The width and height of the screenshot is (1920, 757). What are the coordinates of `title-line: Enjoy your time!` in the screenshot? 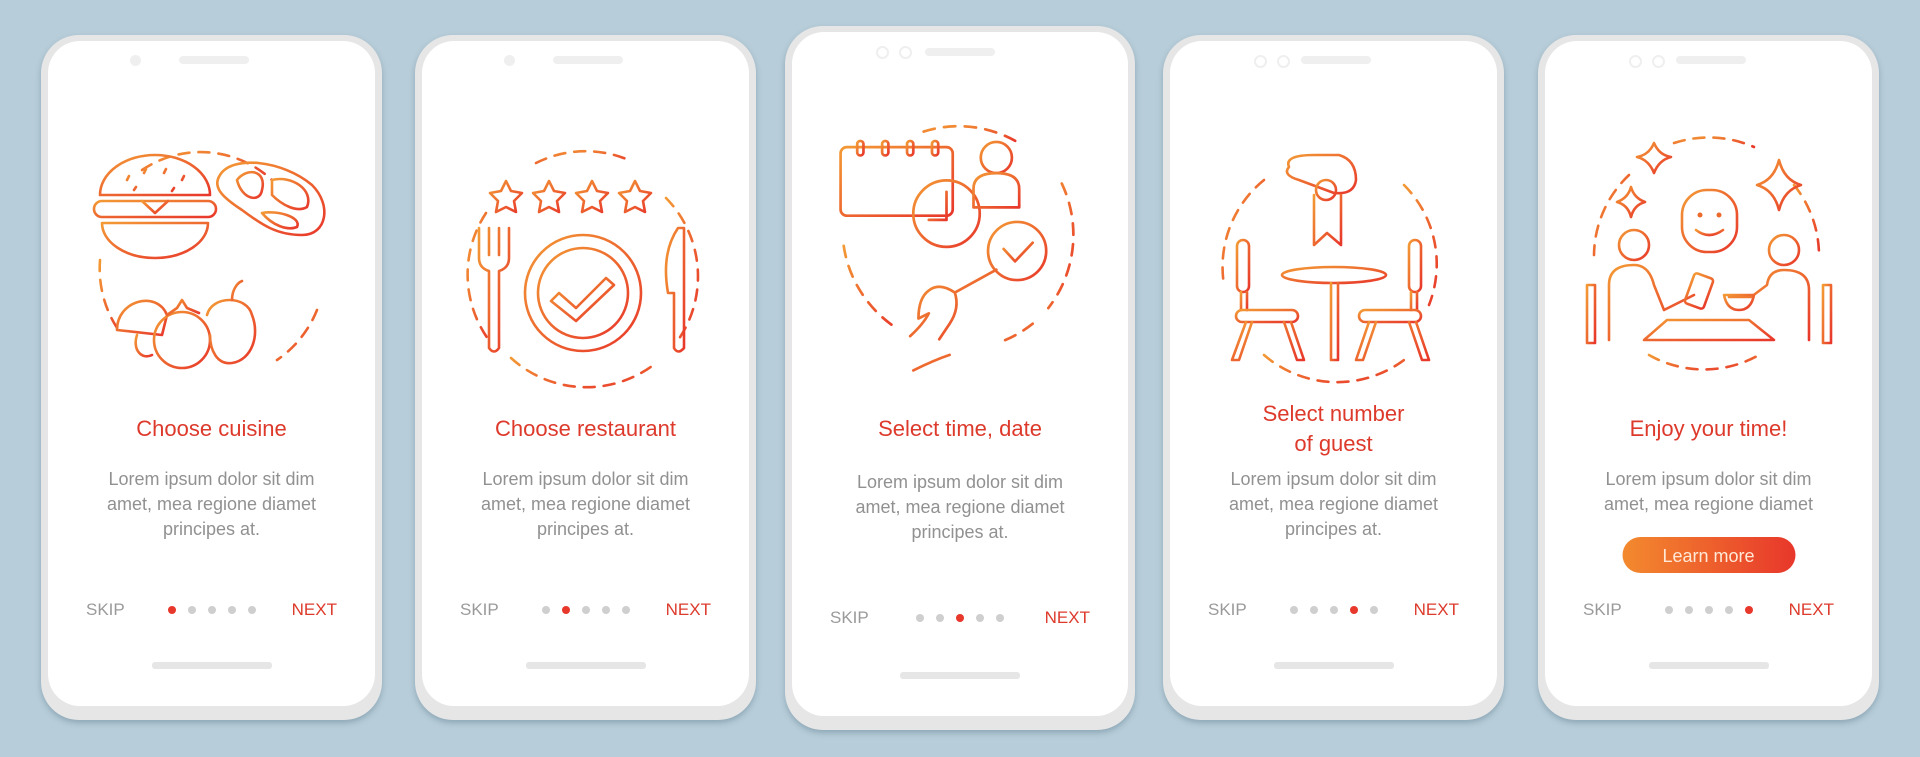 It's located at (1708, 428).